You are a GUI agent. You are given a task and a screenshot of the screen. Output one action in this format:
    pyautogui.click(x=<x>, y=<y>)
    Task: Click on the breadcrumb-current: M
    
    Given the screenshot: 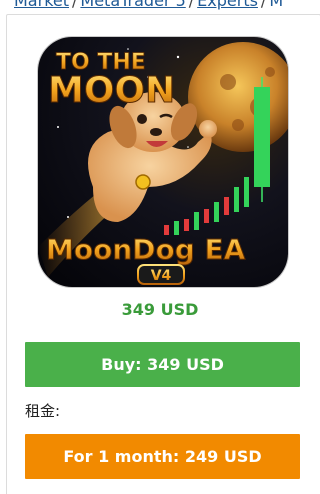 What is the action you would take?
    pyautogui.click(x=276, y=5)
    